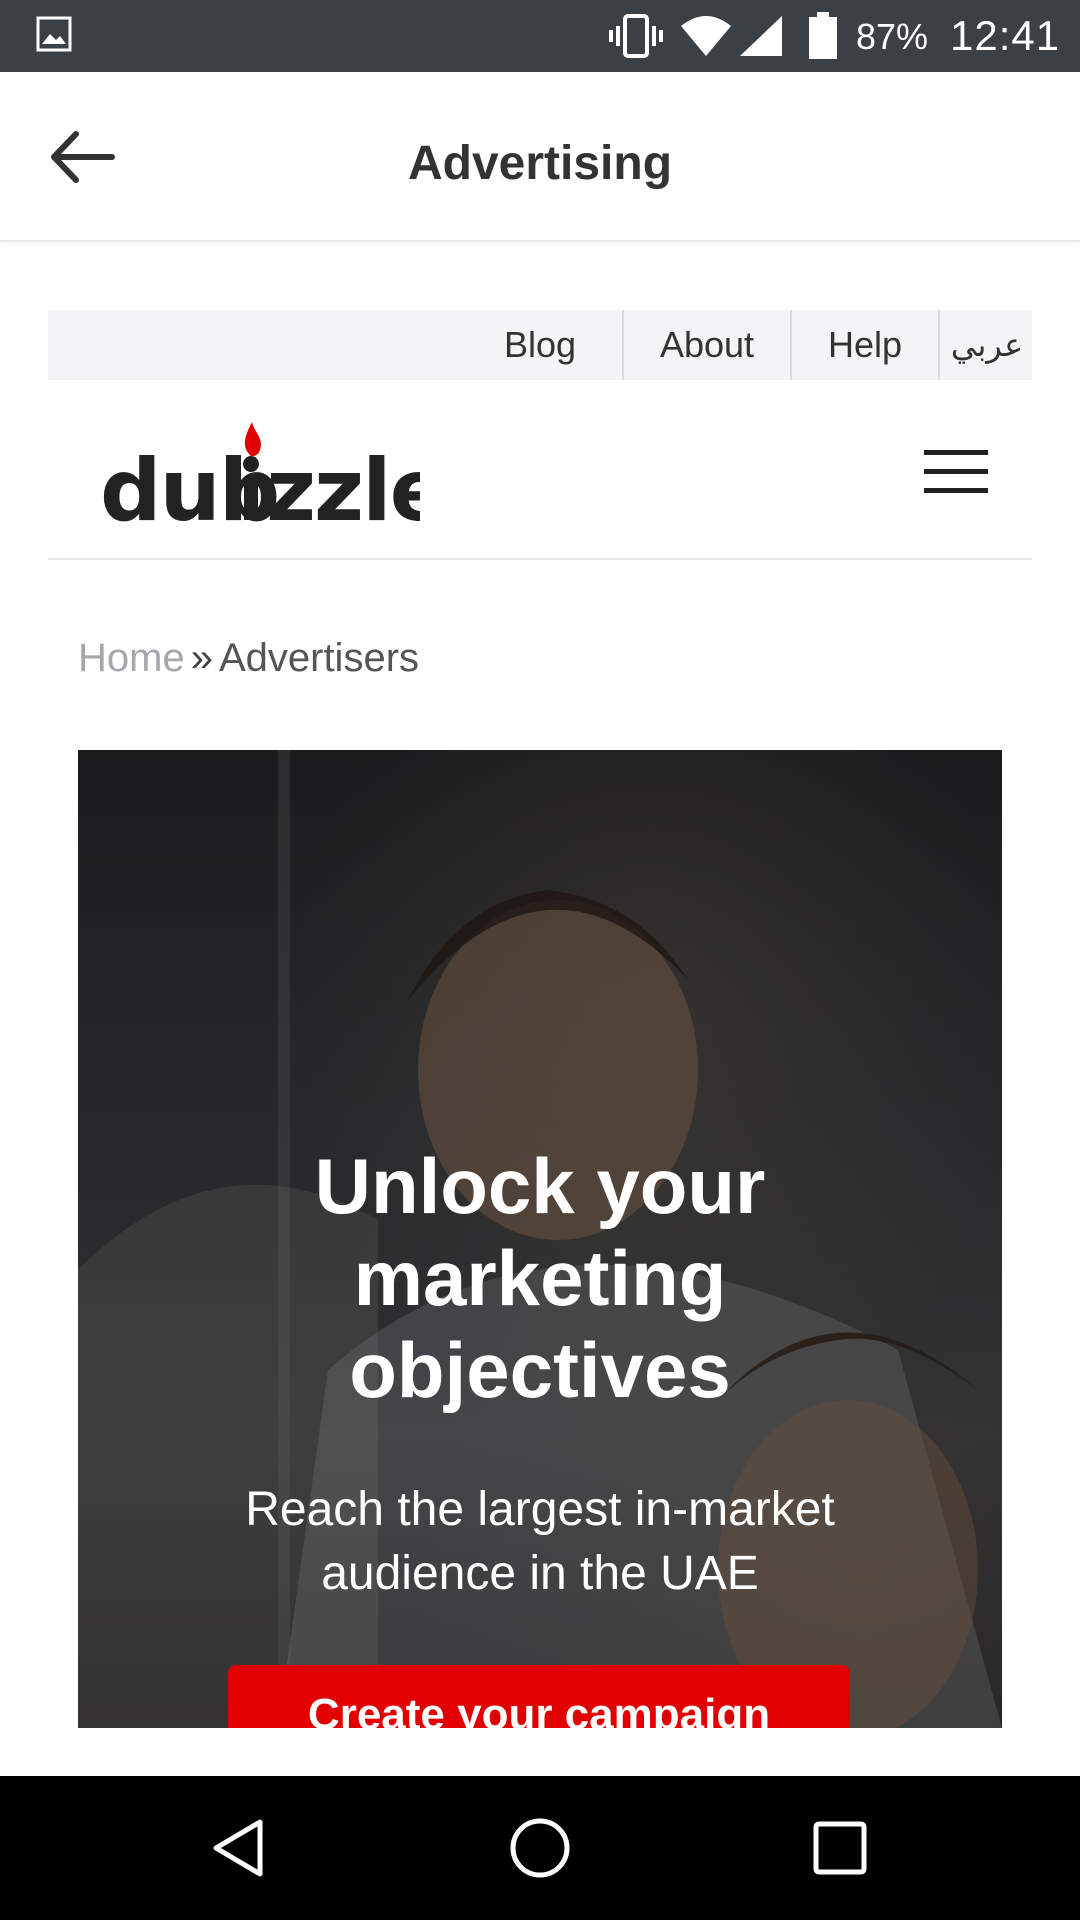 Image resolution: width=1080 pixels, height=1920 pixels. I want to click on hero-title: Unlock your marketing objectives, so click(540, 1278).